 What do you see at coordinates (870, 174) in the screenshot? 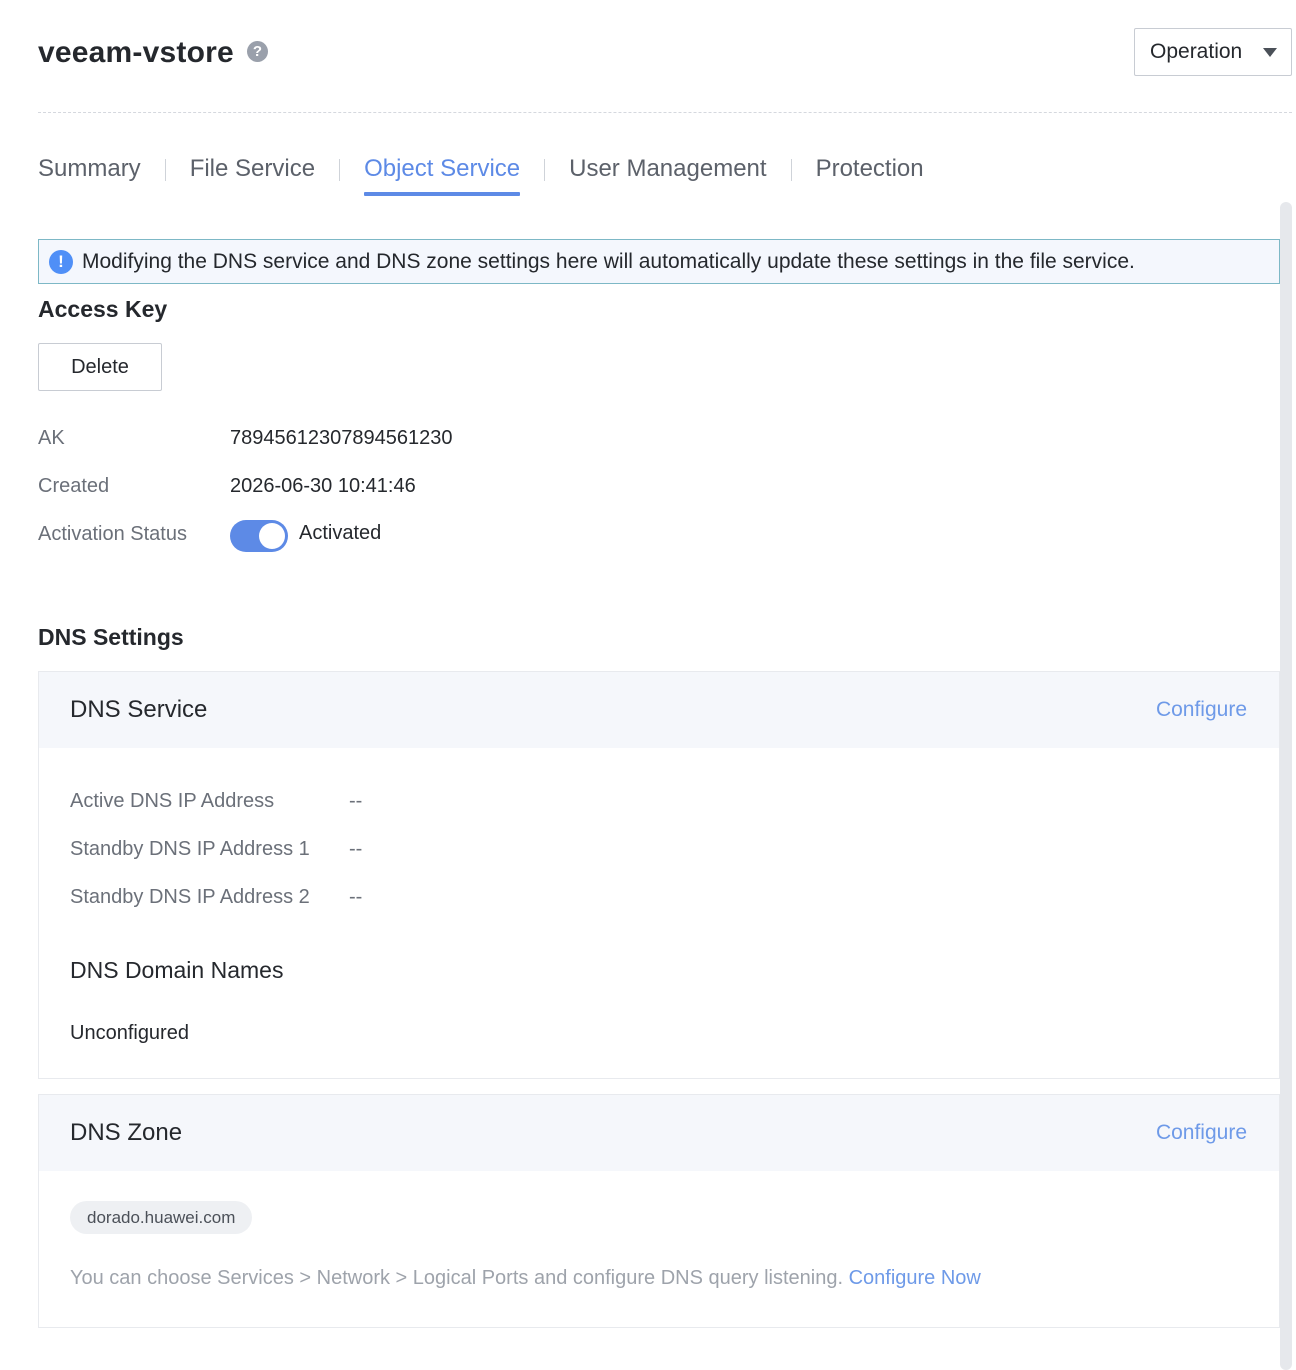
I see `tab-protection: Protection` at bounding box center [870, 174].